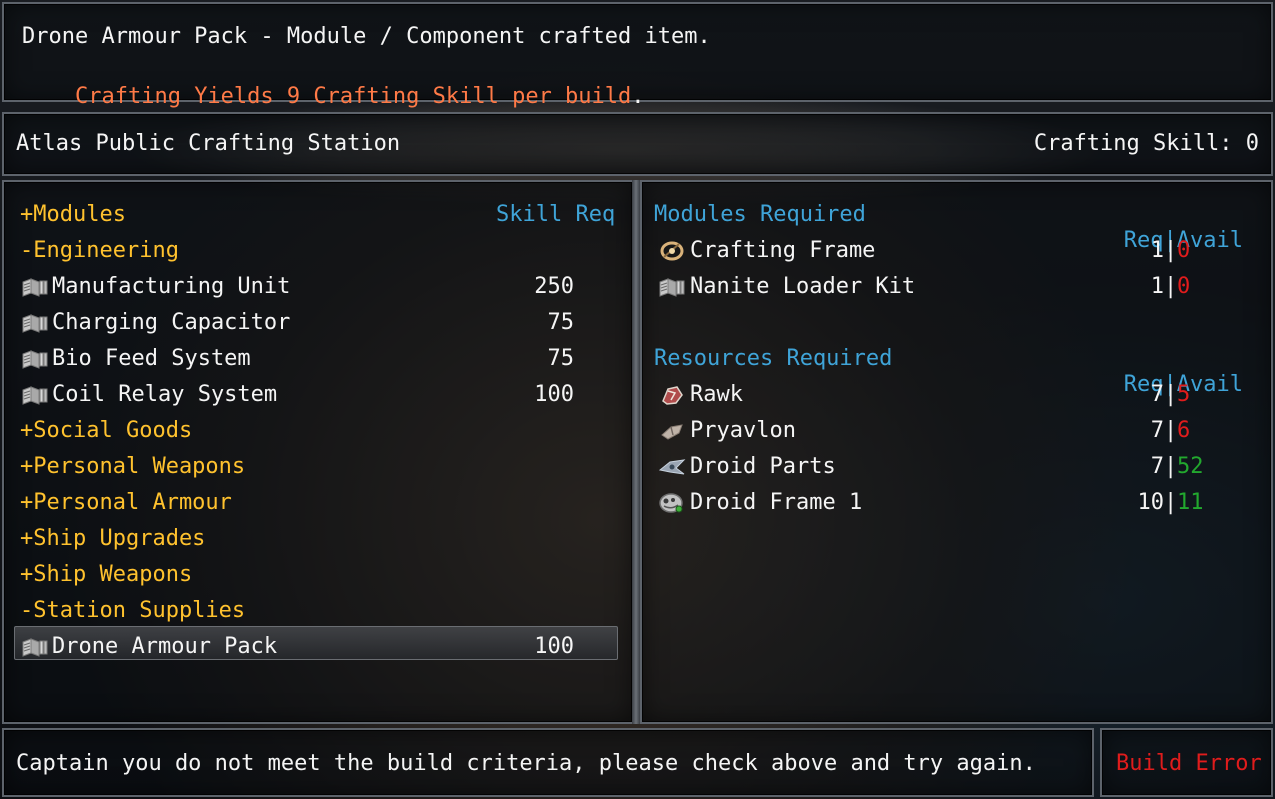  I want to click on category-row: +Social Goods, so click(106, 431).